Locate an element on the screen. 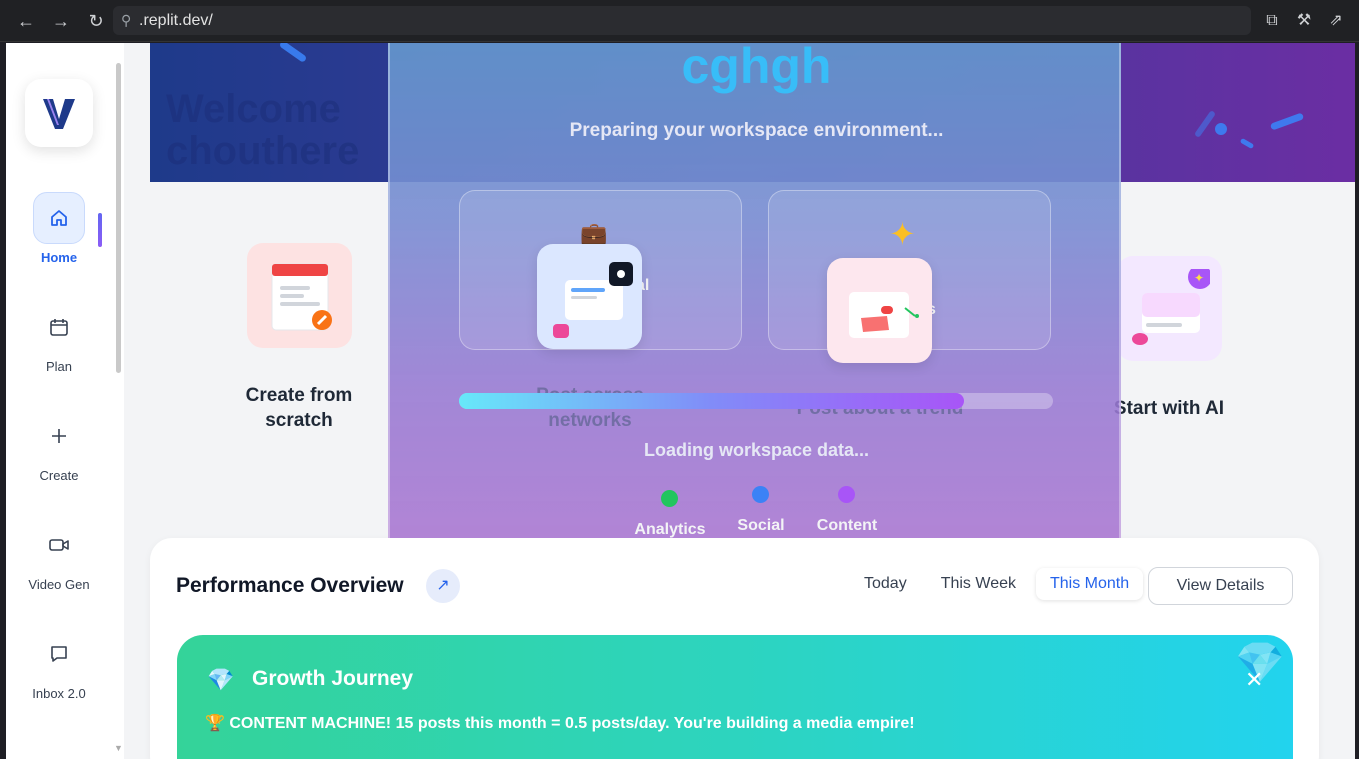 Image resolution: width=1359 pixels, height=759 pixels. social-status-dot is located at coordinates (760, 494).